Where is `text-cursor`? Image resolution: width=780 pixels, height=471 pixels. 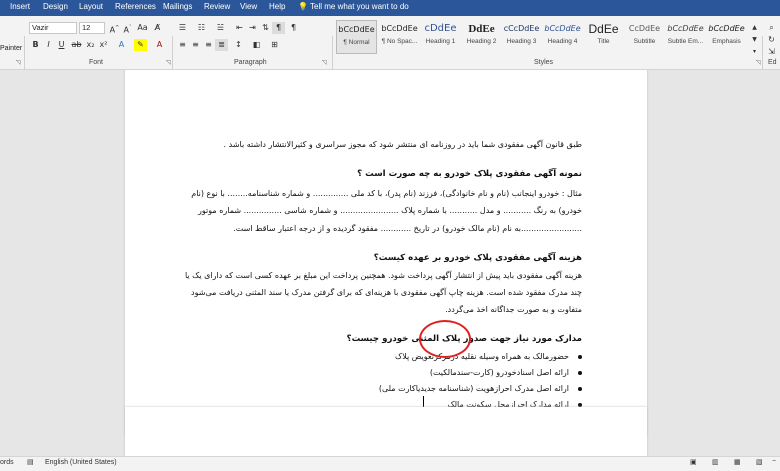 text-cursor is located at coordinates (423, 401).